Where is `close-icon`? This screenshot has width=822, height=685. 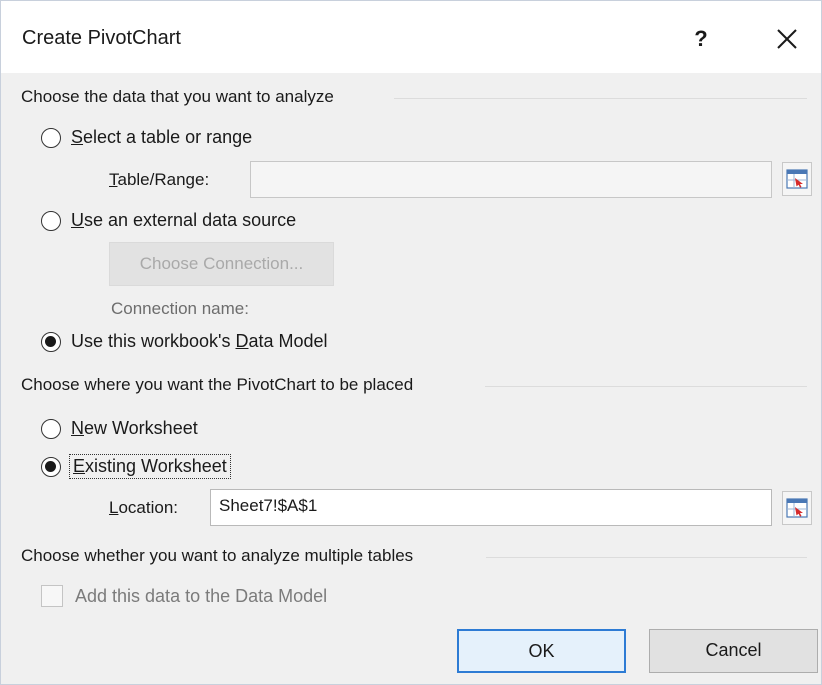
close-icon is located at coordinates (787, 39).